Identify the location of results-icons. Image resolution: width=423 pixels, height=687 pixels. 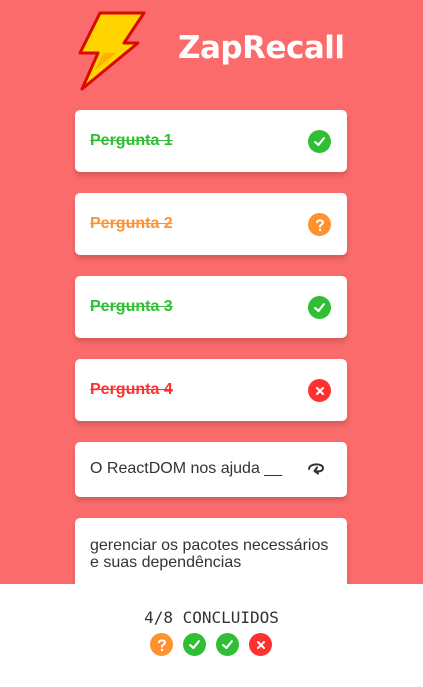
(211, 644).